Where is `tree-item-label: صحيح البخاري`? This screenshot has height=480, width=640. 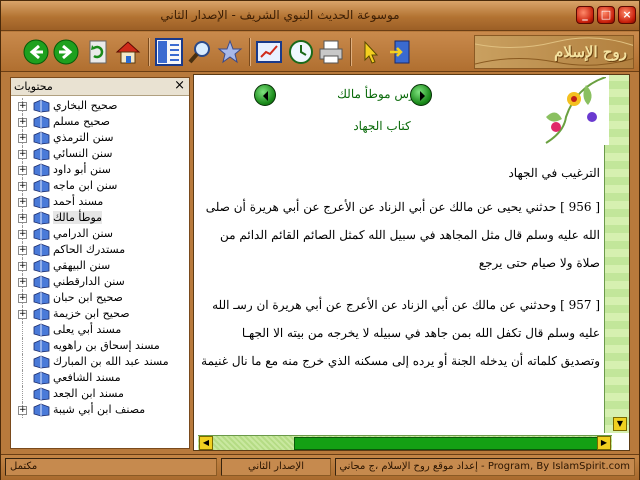
tree-item-label: صحيح البخاري is located at coordinates (85, 105).